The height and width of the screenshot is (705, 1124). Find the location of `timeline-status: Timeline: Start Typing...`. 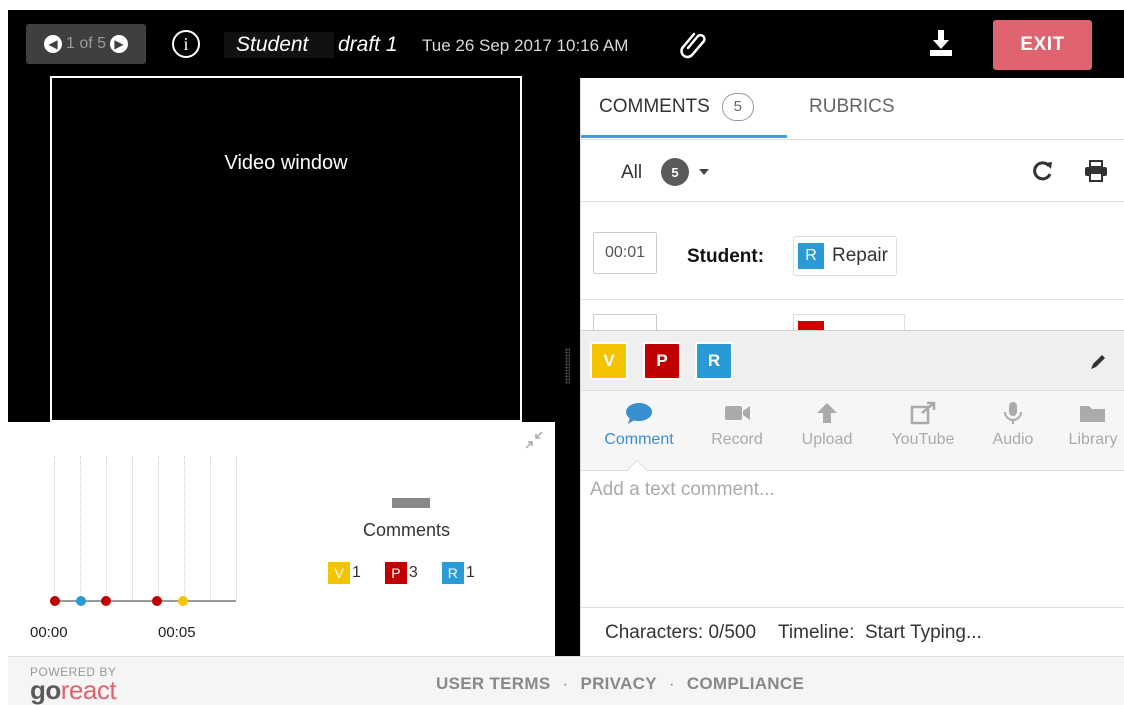

timeline-status: Timeline: Start Typing... is located at coordinates (880, 632).